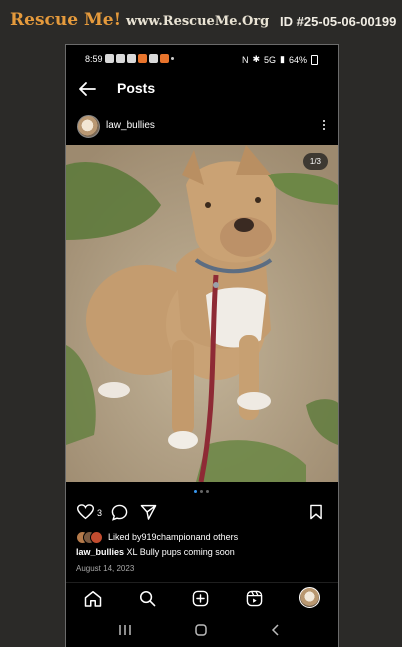 The height and width of the screenshot is (647, 402). What do you see at coordinates (136, 88) in the screenshot?
I see `page-title: Posts` at bounding box center [136, 88].